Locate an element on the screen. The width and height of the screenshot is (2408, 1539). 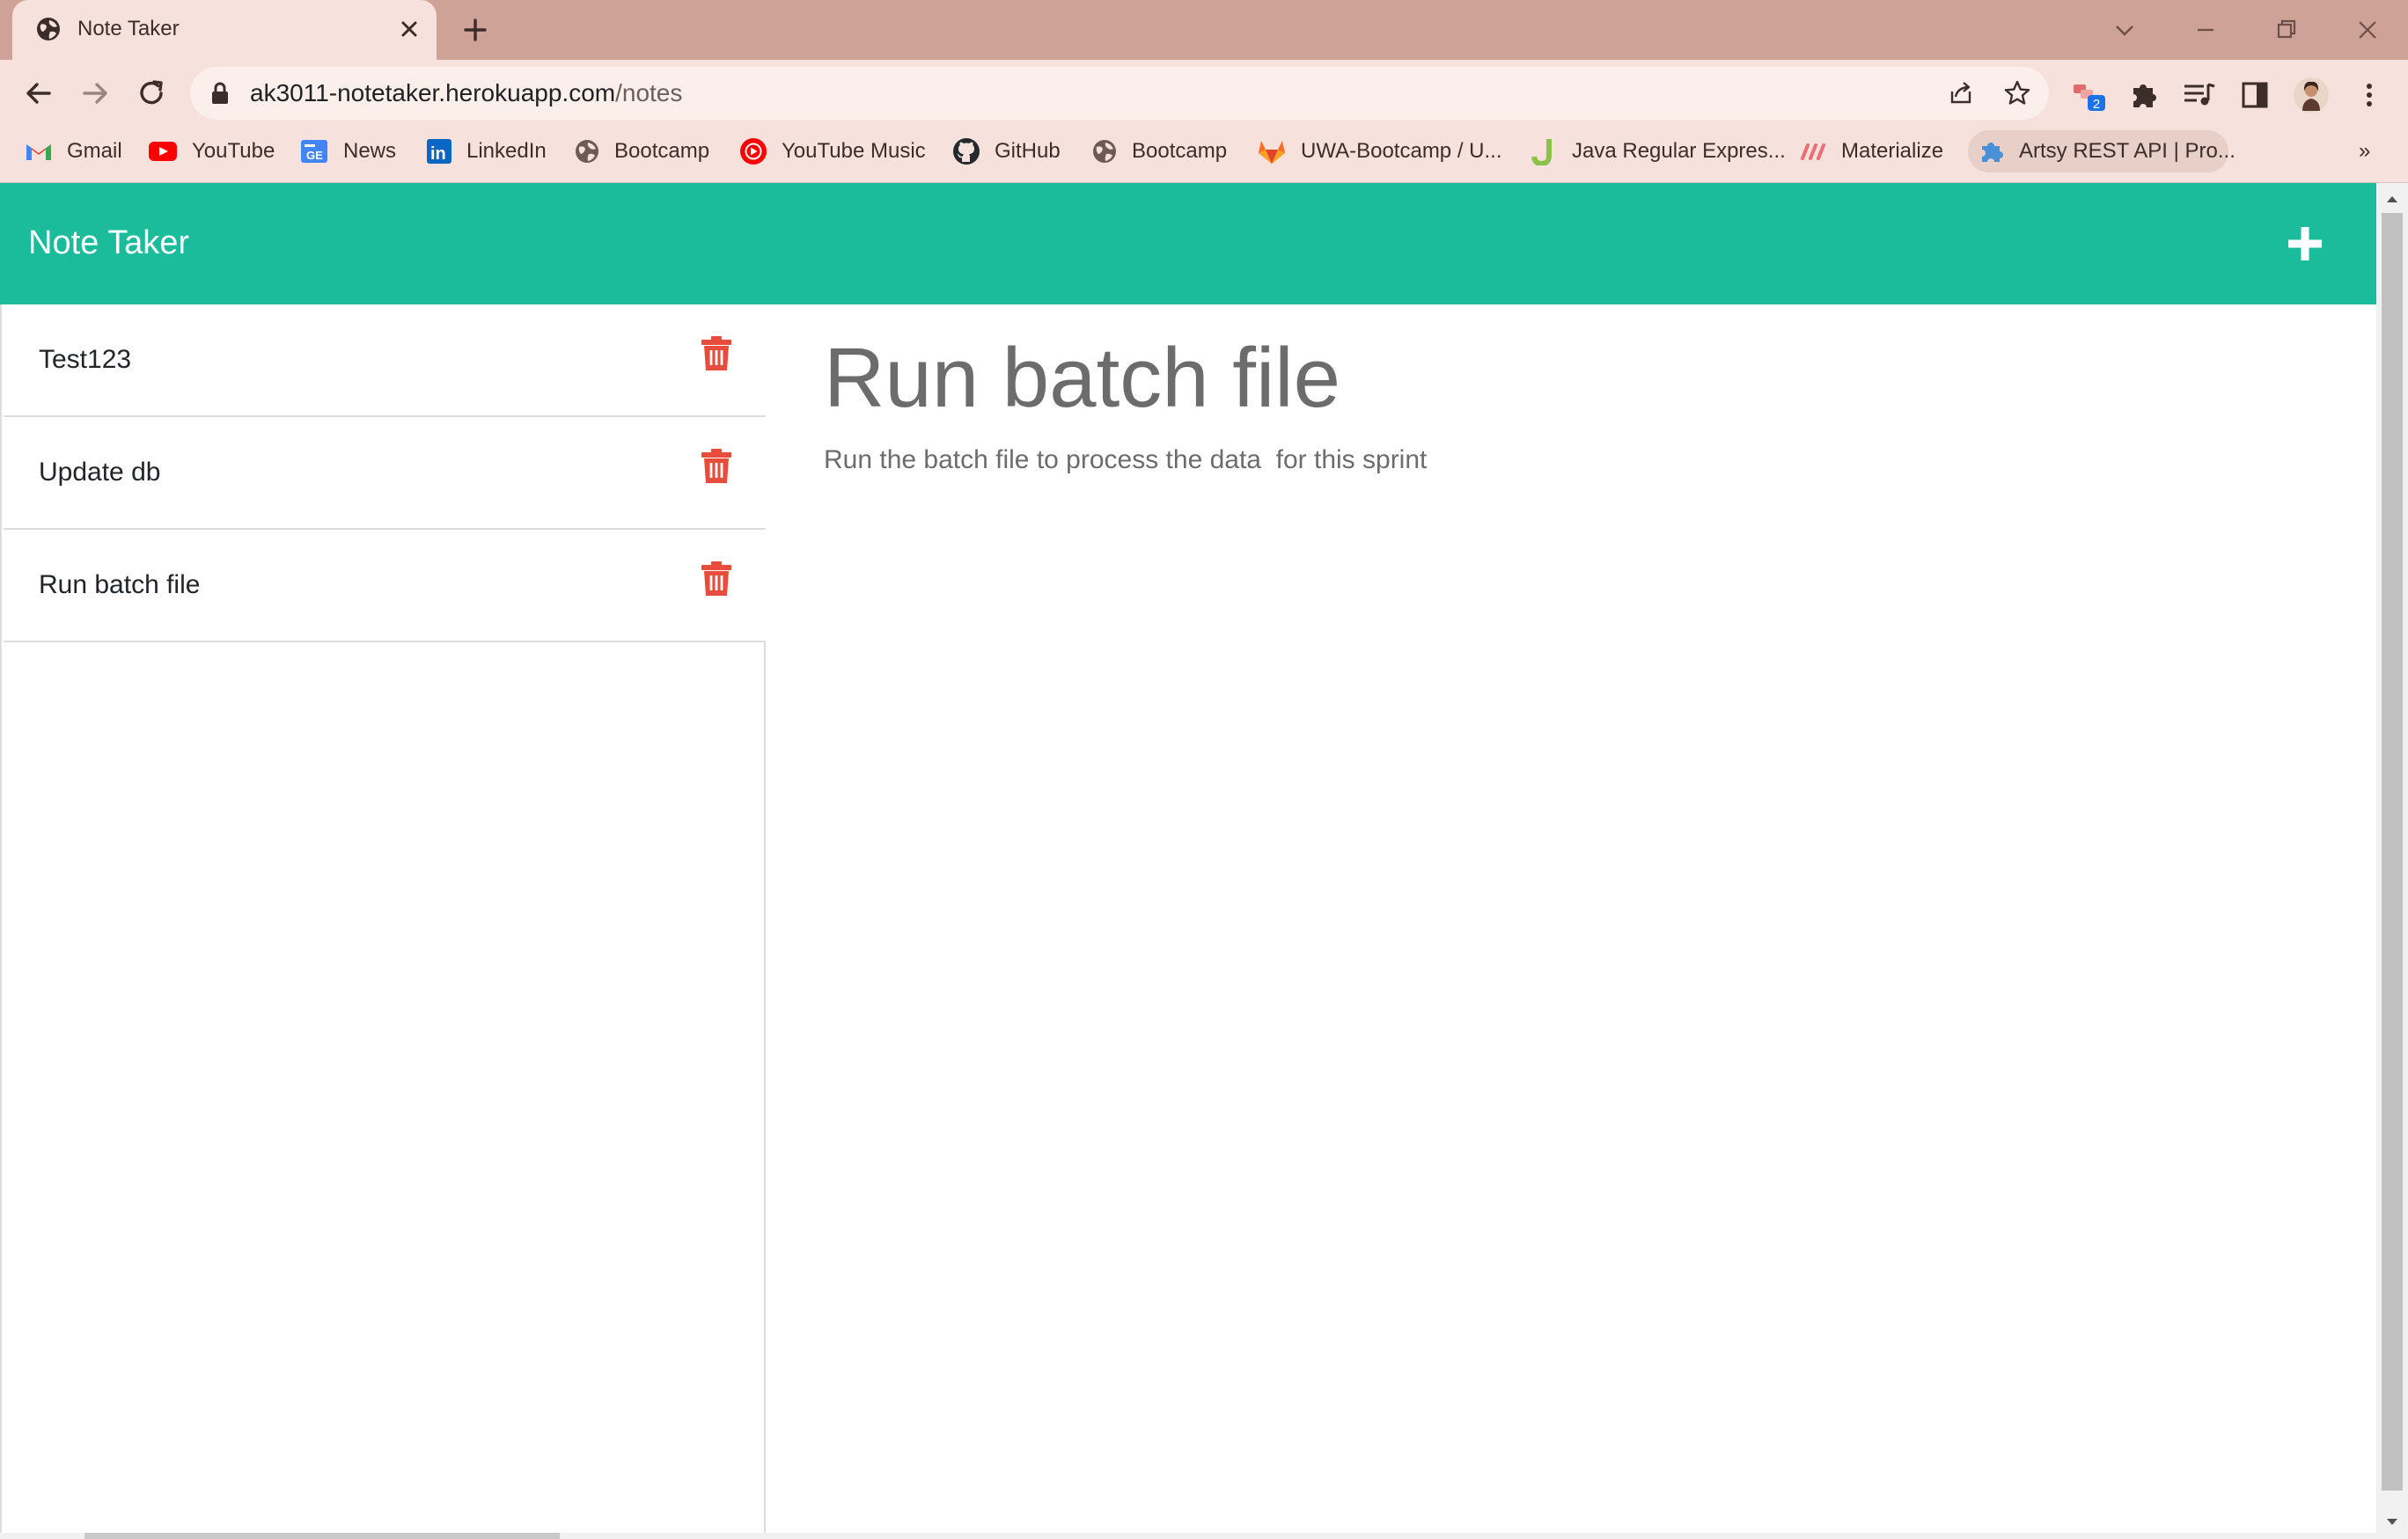
note-list-title: Test123 is located at coordinates (85, 360).